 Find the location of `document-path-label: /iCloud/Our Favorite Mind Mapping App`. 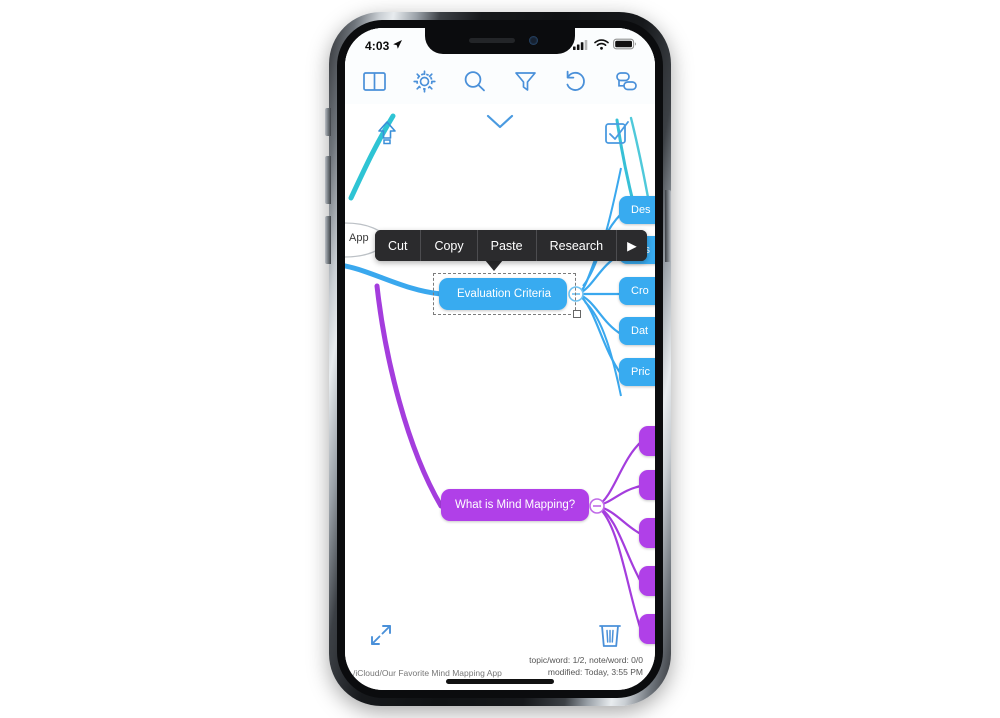

document-path-label: /iCloud/Our Favorite Mind Mapping App is located at coordinates (427, 673).